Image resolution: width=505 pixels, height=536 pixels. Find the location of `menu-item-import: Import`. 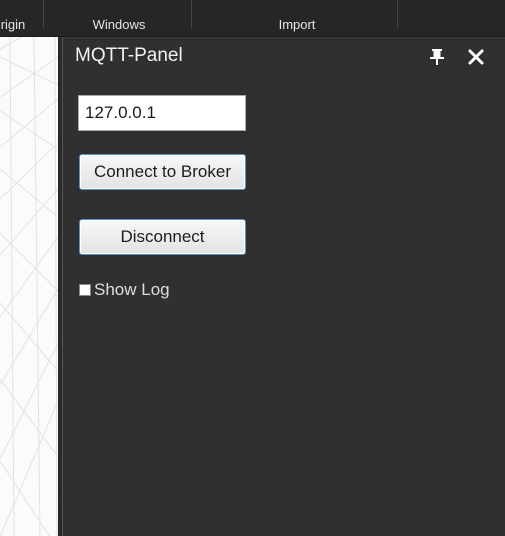

menu-item-import: Import is located at coordinates (297, 25).